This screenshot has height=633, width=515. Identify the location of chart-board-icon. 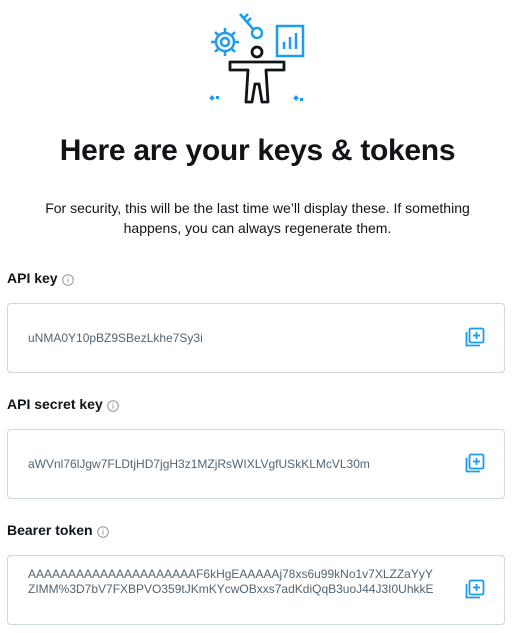
(290, 41).